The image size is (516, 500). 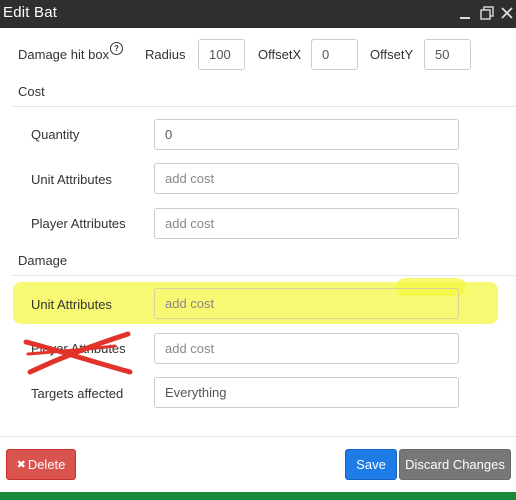 I want to click on cost-divider, so click(x=263, y=106).